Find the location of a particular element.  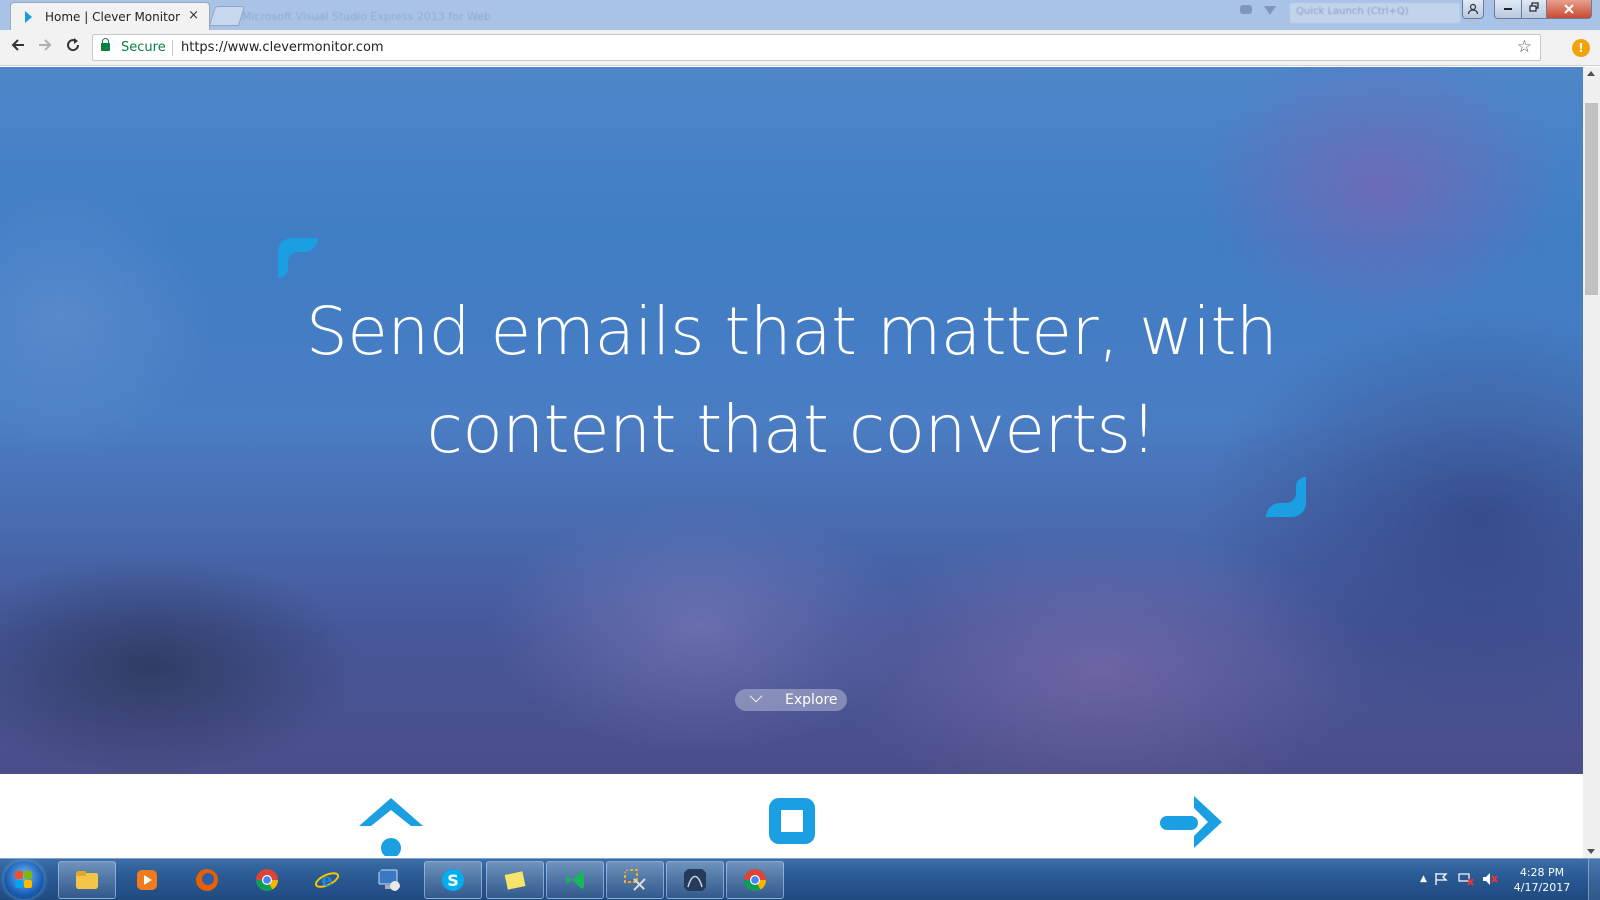

taskbar-skype: S is located at coordinates (453, 880).